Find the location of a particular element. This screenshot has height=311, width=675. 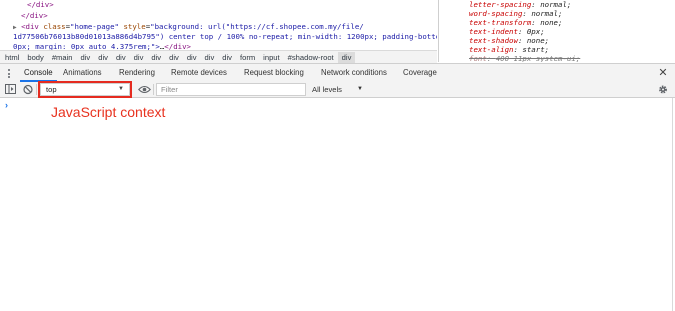

style-prop: font is located at coordinates (478, 58).